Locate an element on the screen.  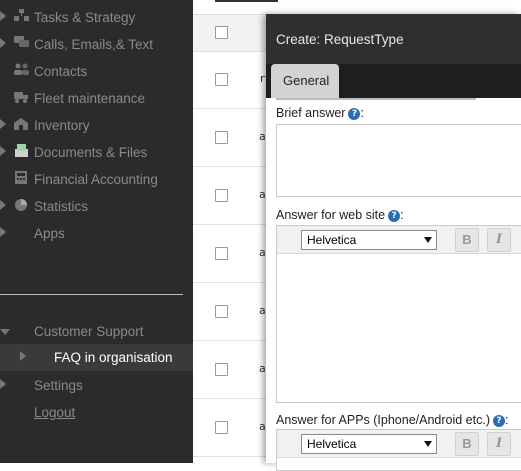
sidebar-item-accounting: Financial Accounting is located at coordinates (96, 179).